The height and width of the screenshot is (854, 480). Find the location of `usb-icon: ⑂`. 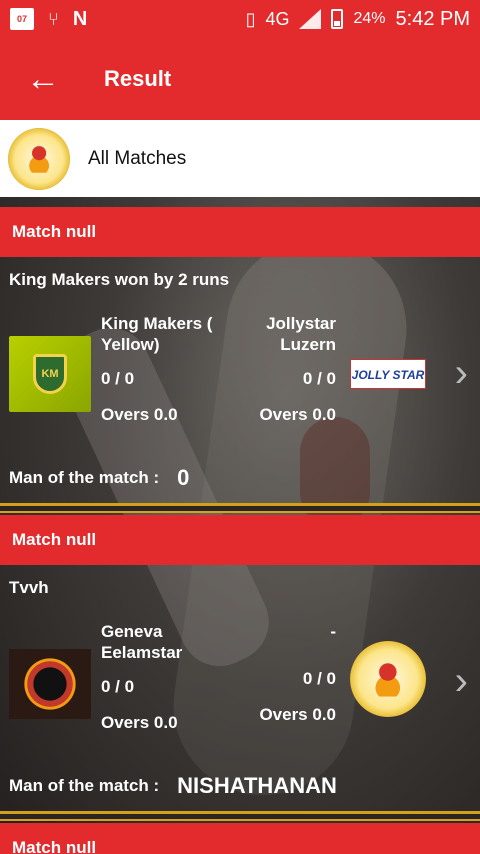

usb-icon: ⑂ is located at coordinates (53, 18).